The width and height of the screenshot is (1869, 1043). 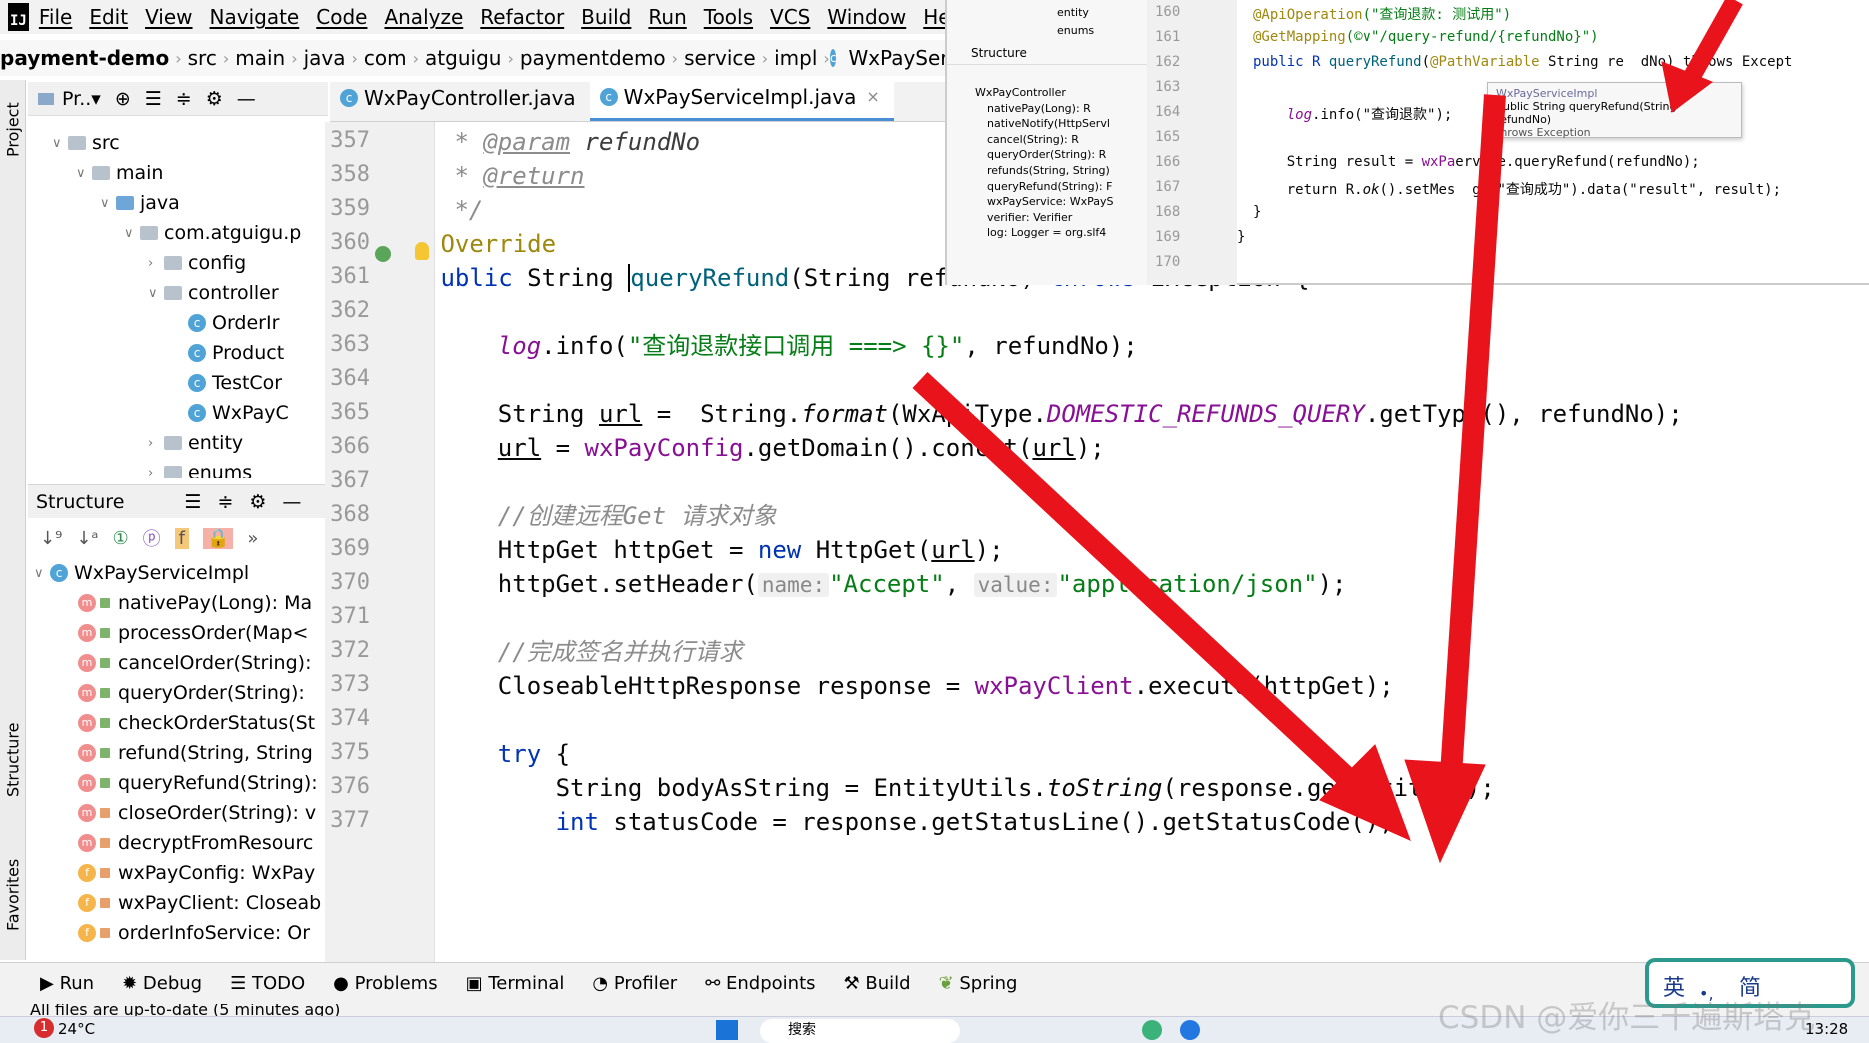 What do you see at coordinates (325, 58) in the screenshot?
I see `breadcrumb-java: java` at bounding box center [325, 58].